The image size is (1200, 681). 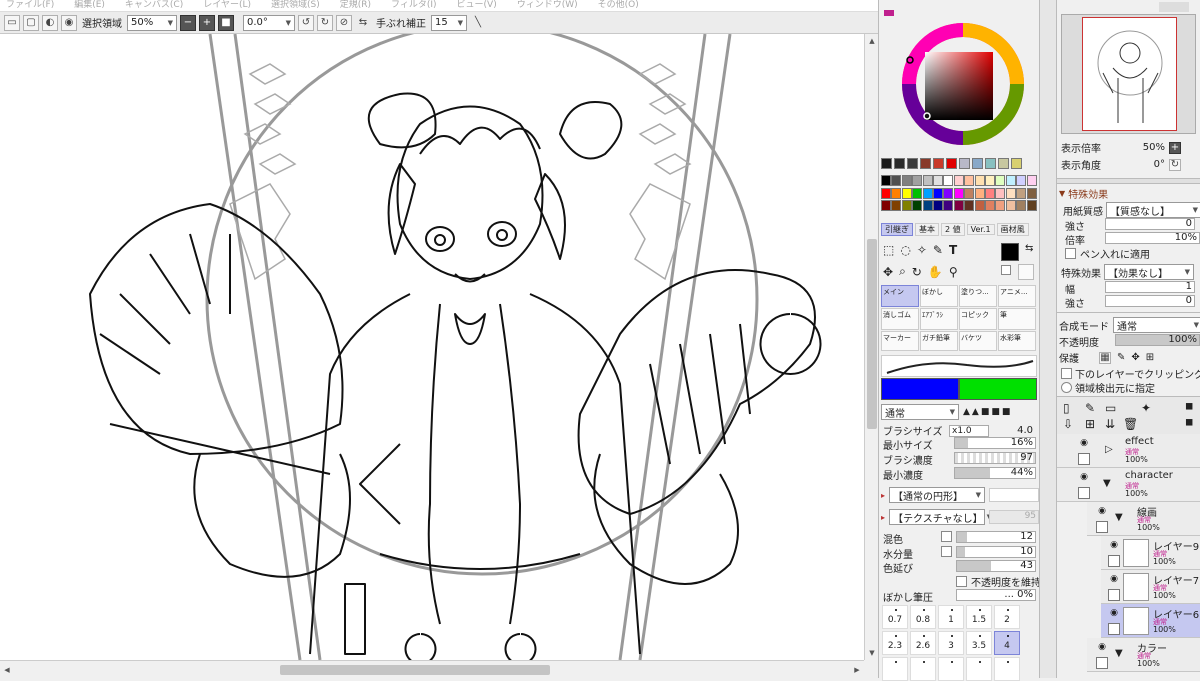 What do you see at coordinates (1017, 341) in the screenshot?
I see `brush-watercolor: 水彩筆` at bounding box center [1017, 341].